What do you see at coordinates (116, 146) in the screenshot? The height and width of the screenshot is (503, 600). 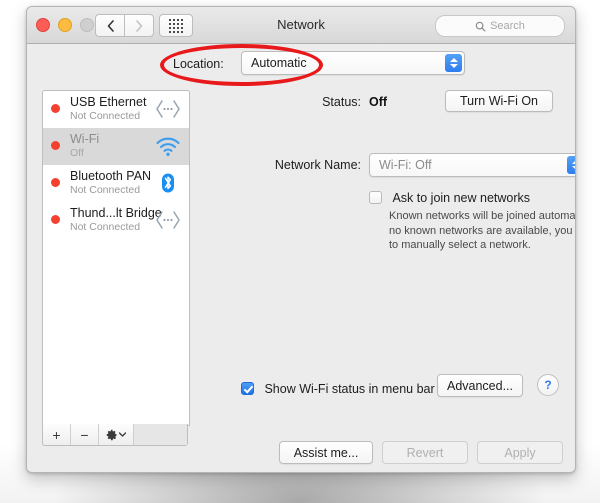 I see `service-row-wi-fi: Wi-Fi Off` at bounding box center [116, 146].